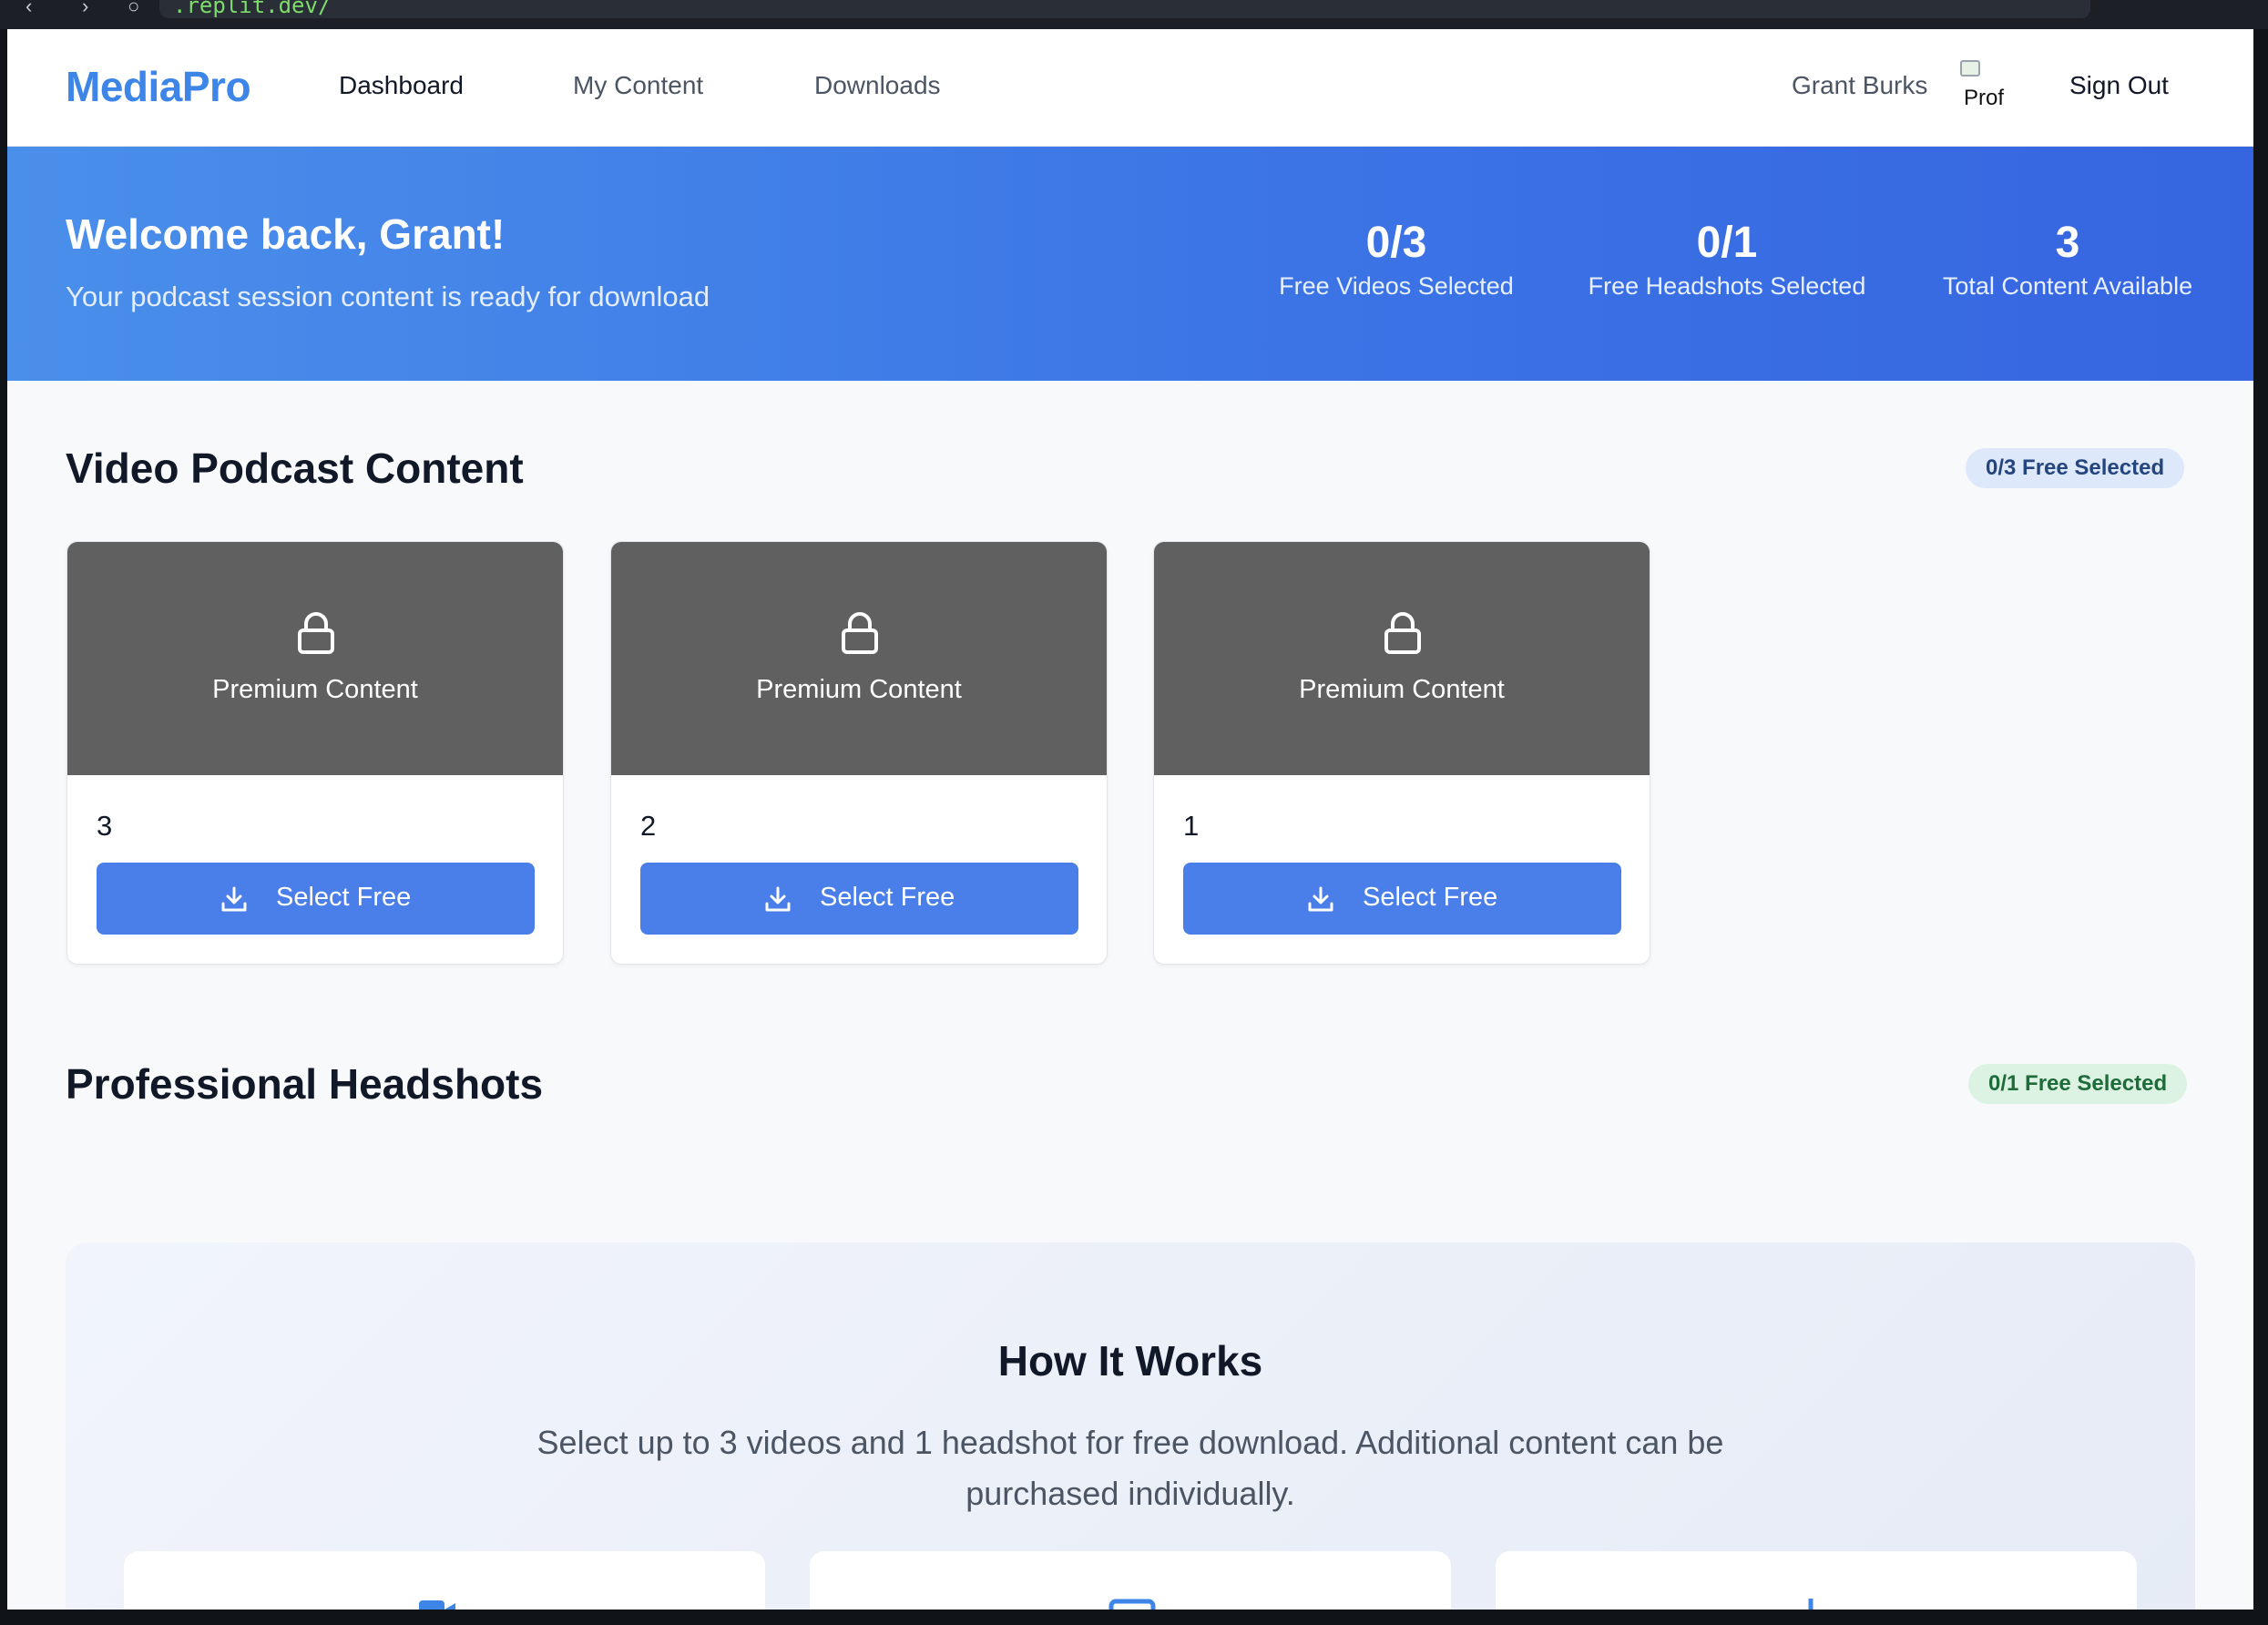 This screenshot has width=2268, height=1625. What do you see at coordinates (1130, 1361) in the screenshot?
I see `how-it-works-title: How It Works` at bounding box center [1130, 1361].